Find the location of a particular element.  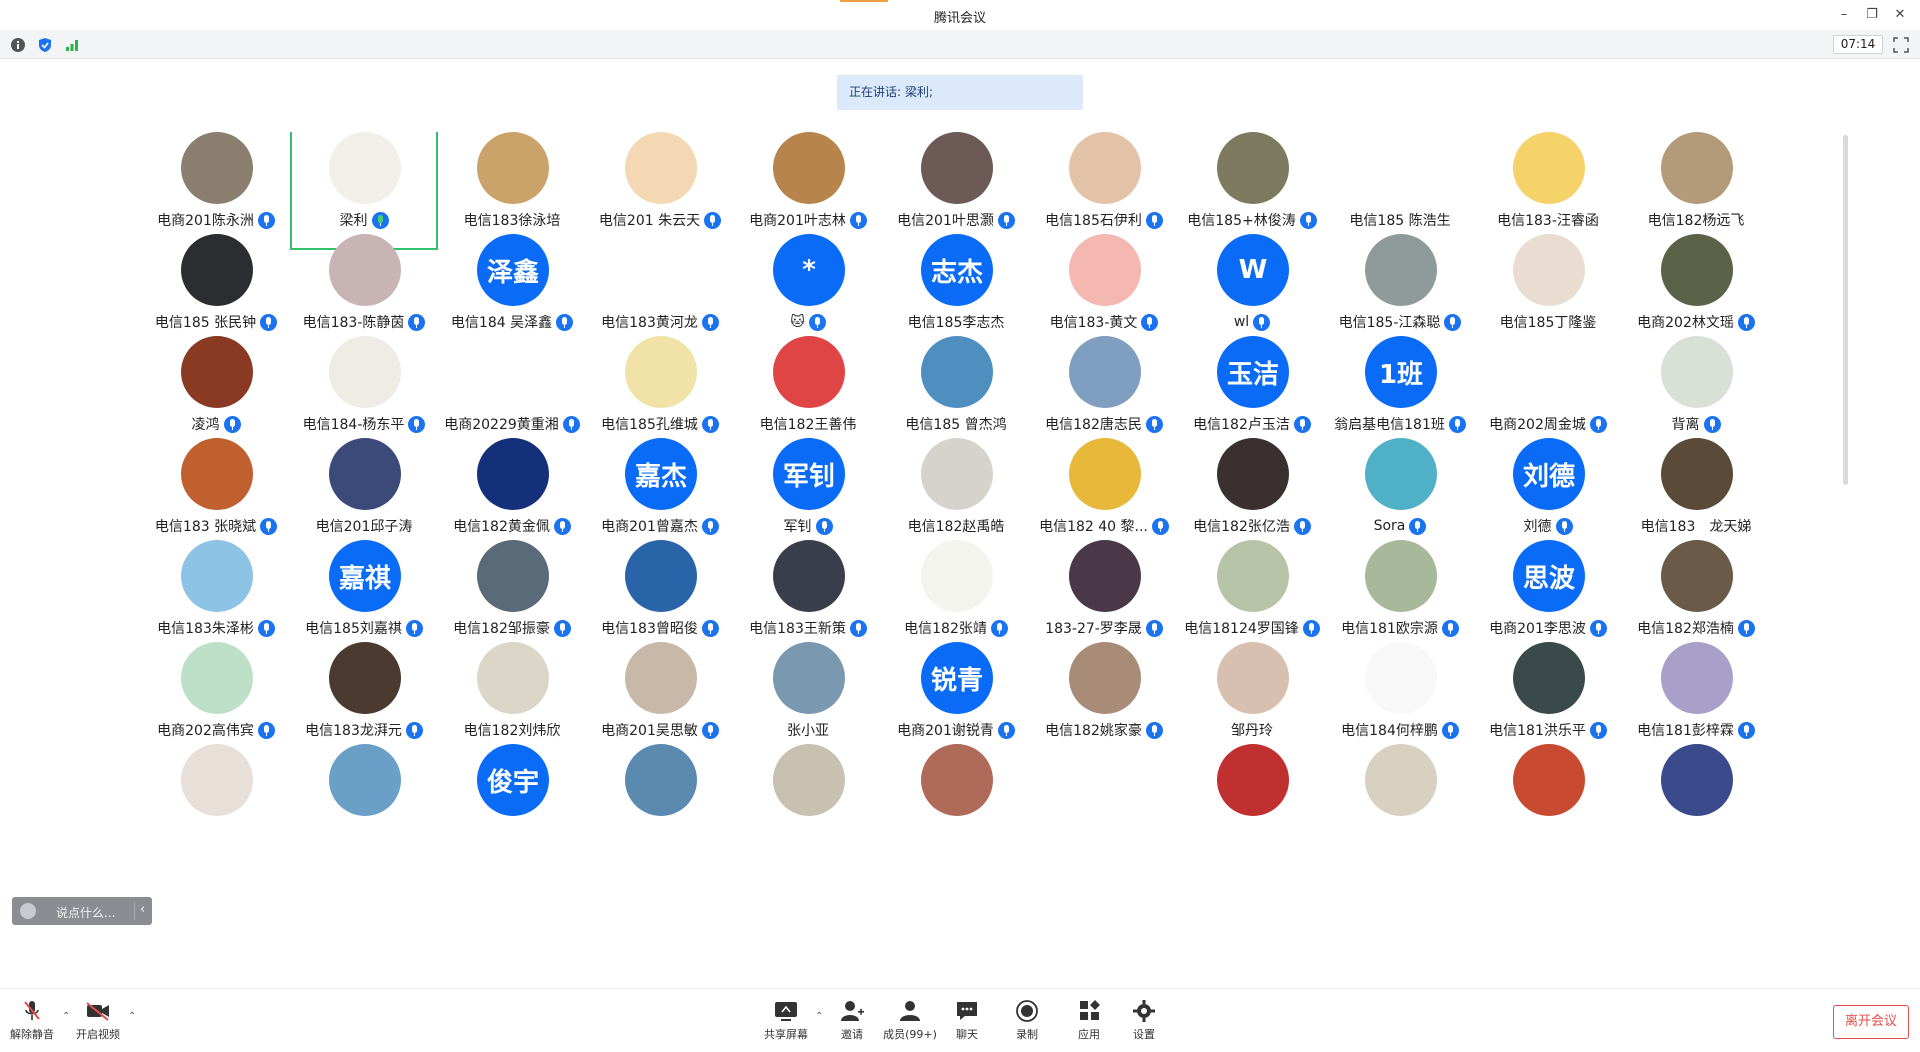

settings-button: 设置 is located at coordinates (1144, 1023).